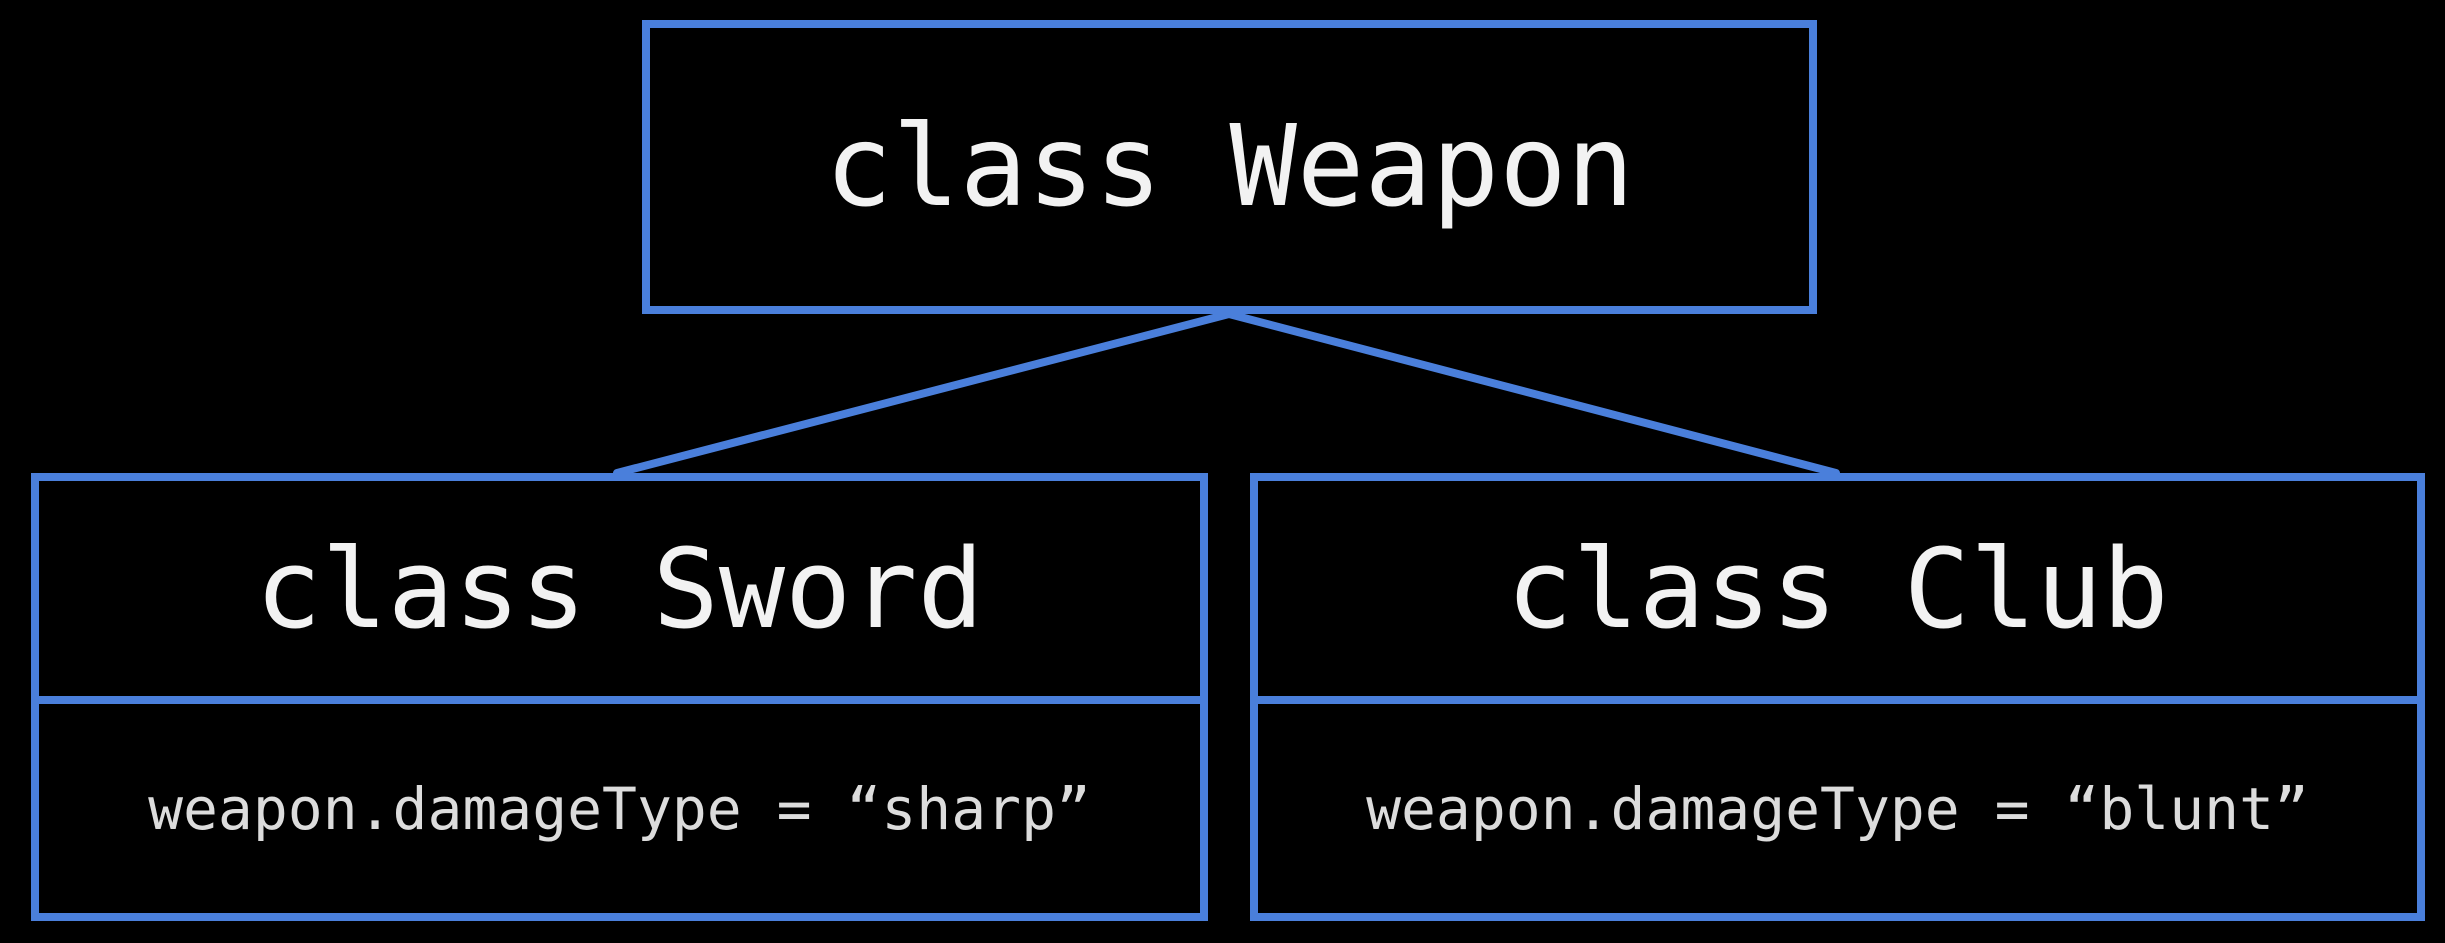 The width and height of the screenshot is (2445, 943). What do you see at coordinates (1837, 804) in the screenshot?
I see `class-property-club: weapon.damageType = “blunt”` at bounding box center [1837, 804].